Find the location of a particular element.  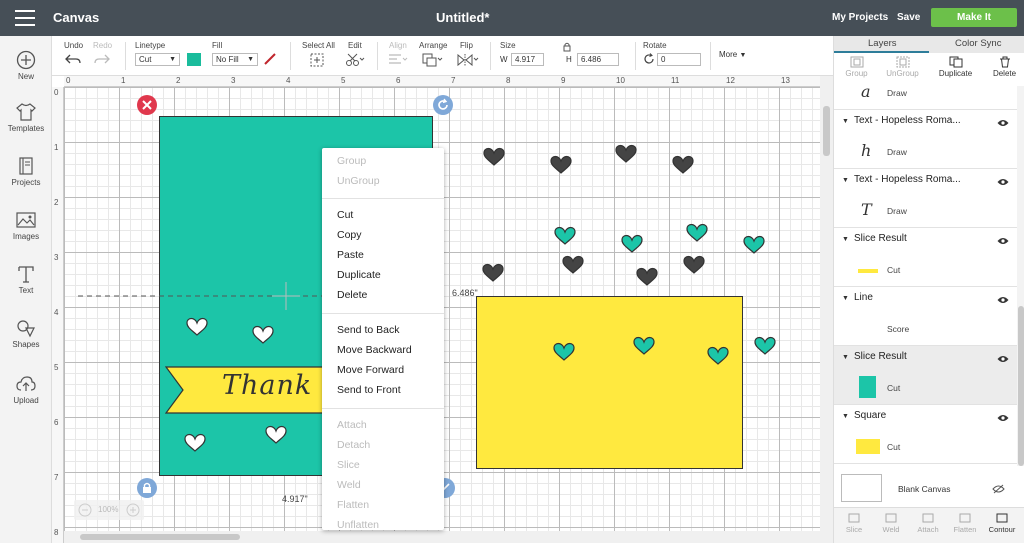

fill-color-slash-icon is located at coordinates (270, 59).